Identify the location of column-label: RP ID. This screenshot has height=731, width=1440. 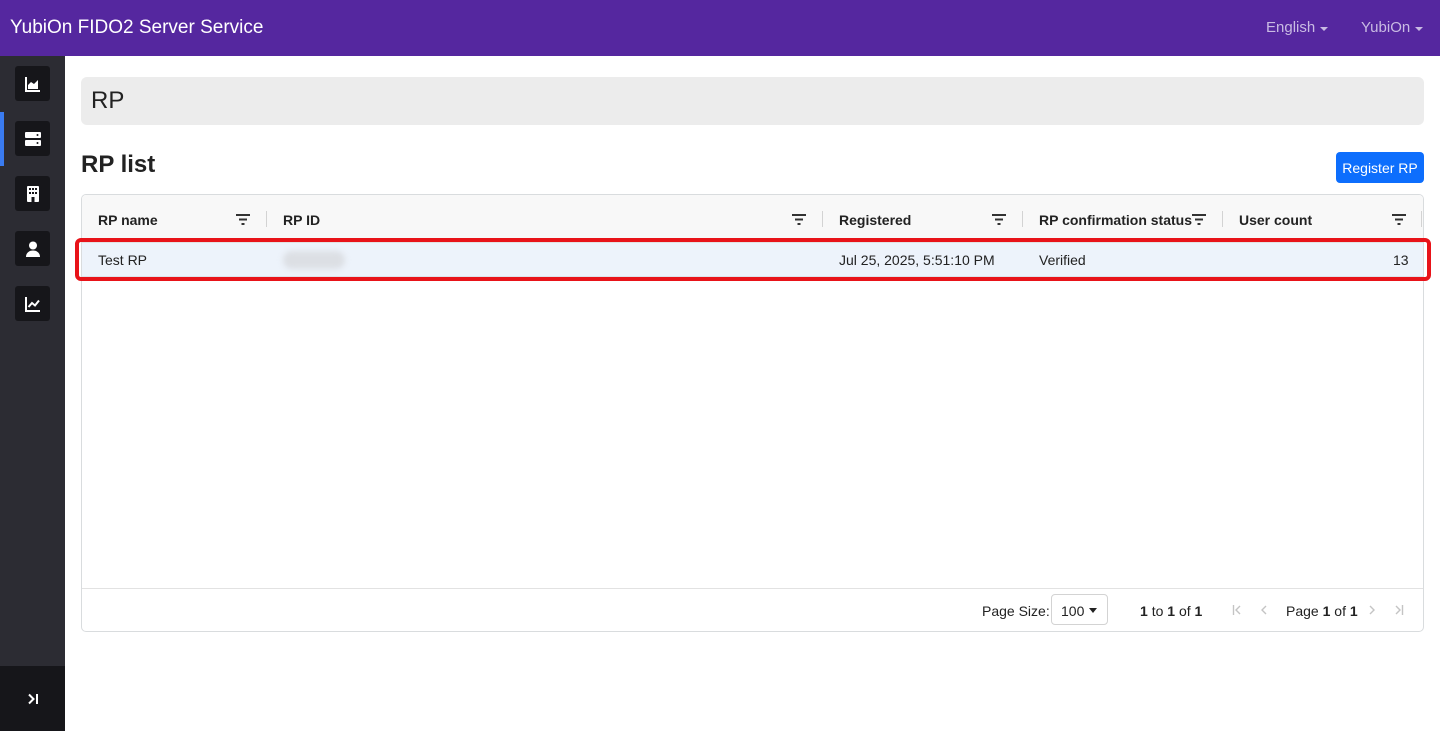
(302, 220).